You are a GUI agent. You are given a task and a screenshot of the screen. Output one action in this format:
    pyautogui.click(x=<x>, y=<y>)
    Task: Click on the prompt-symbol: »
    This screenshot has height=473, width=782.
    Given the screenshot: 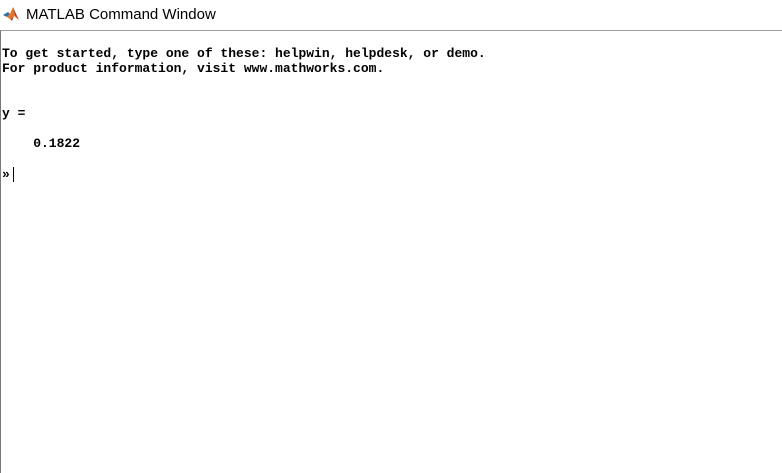 What is the action you would take?
    pyautogui.click(x=6, y=174)
    